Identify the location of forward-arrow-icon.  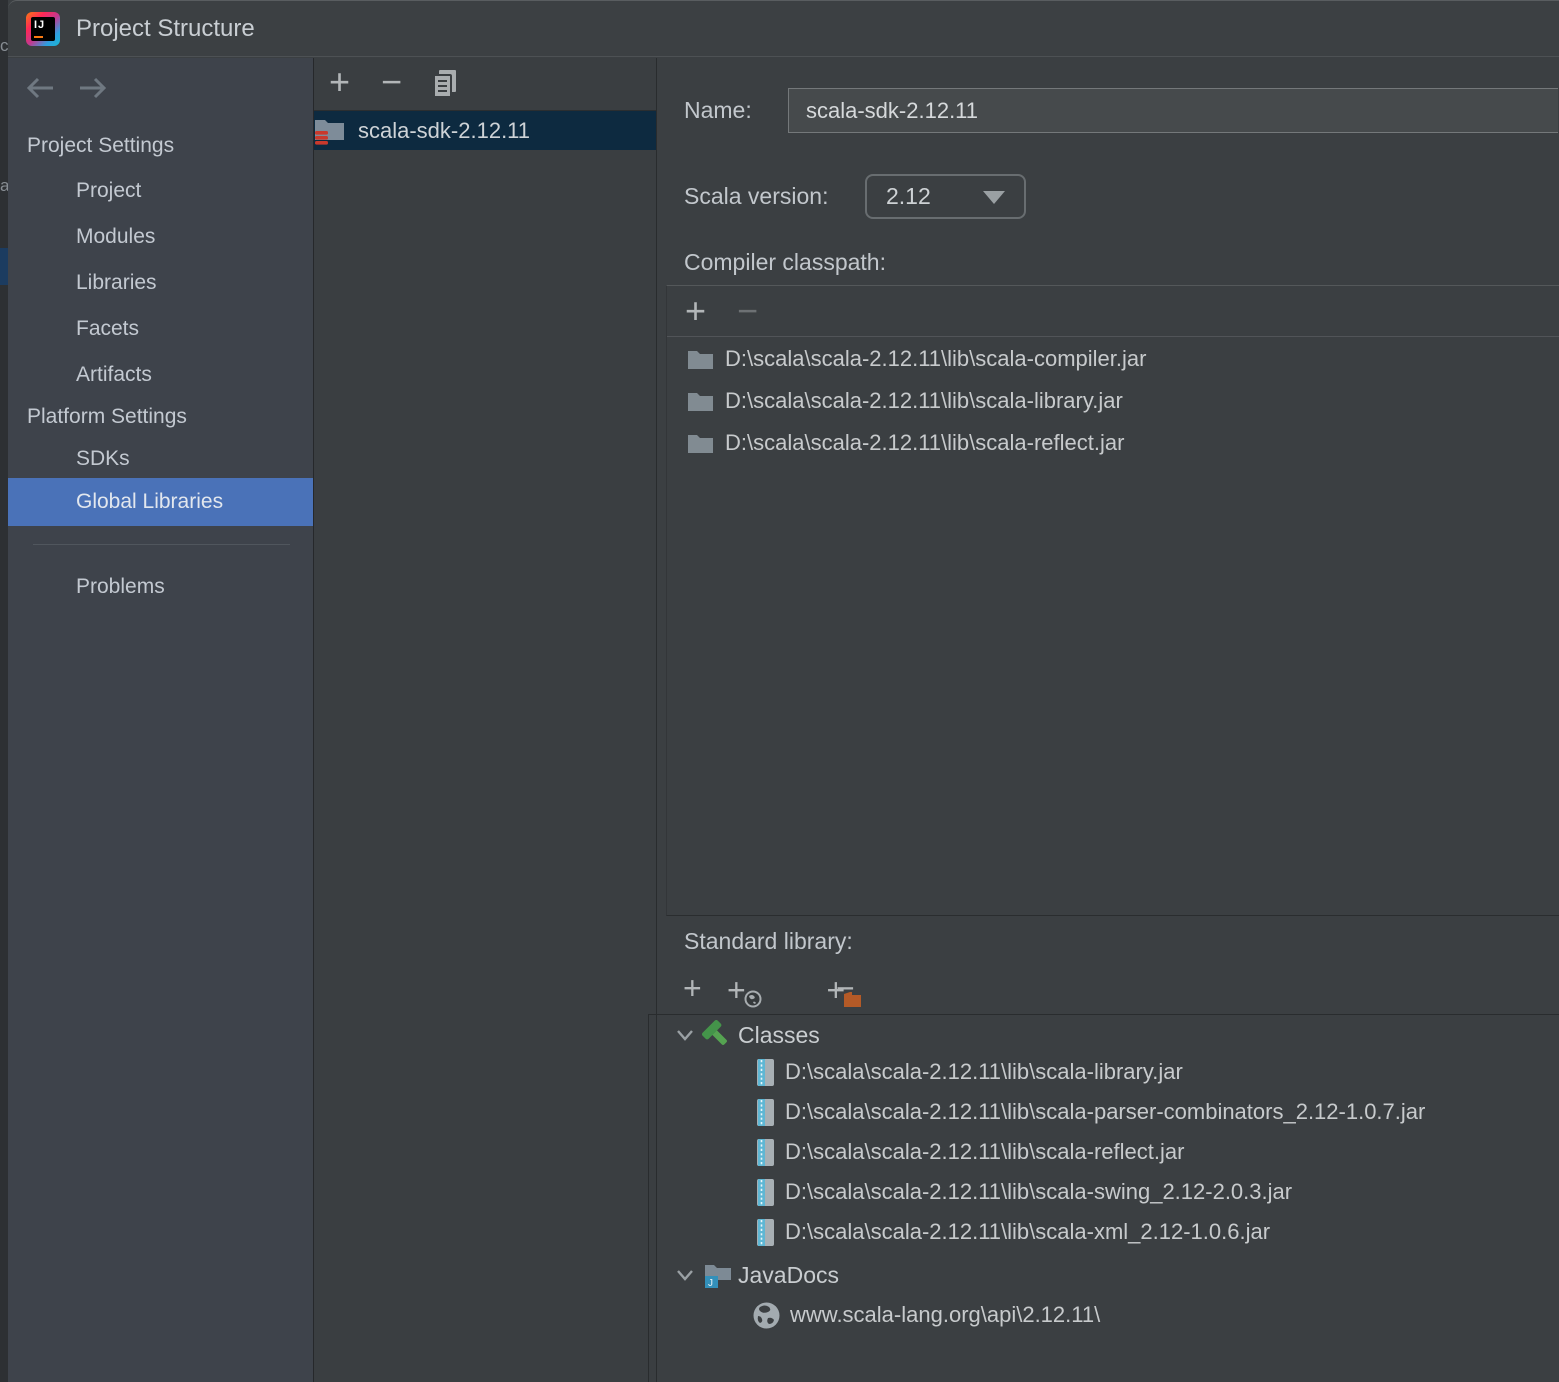
(93, 88).